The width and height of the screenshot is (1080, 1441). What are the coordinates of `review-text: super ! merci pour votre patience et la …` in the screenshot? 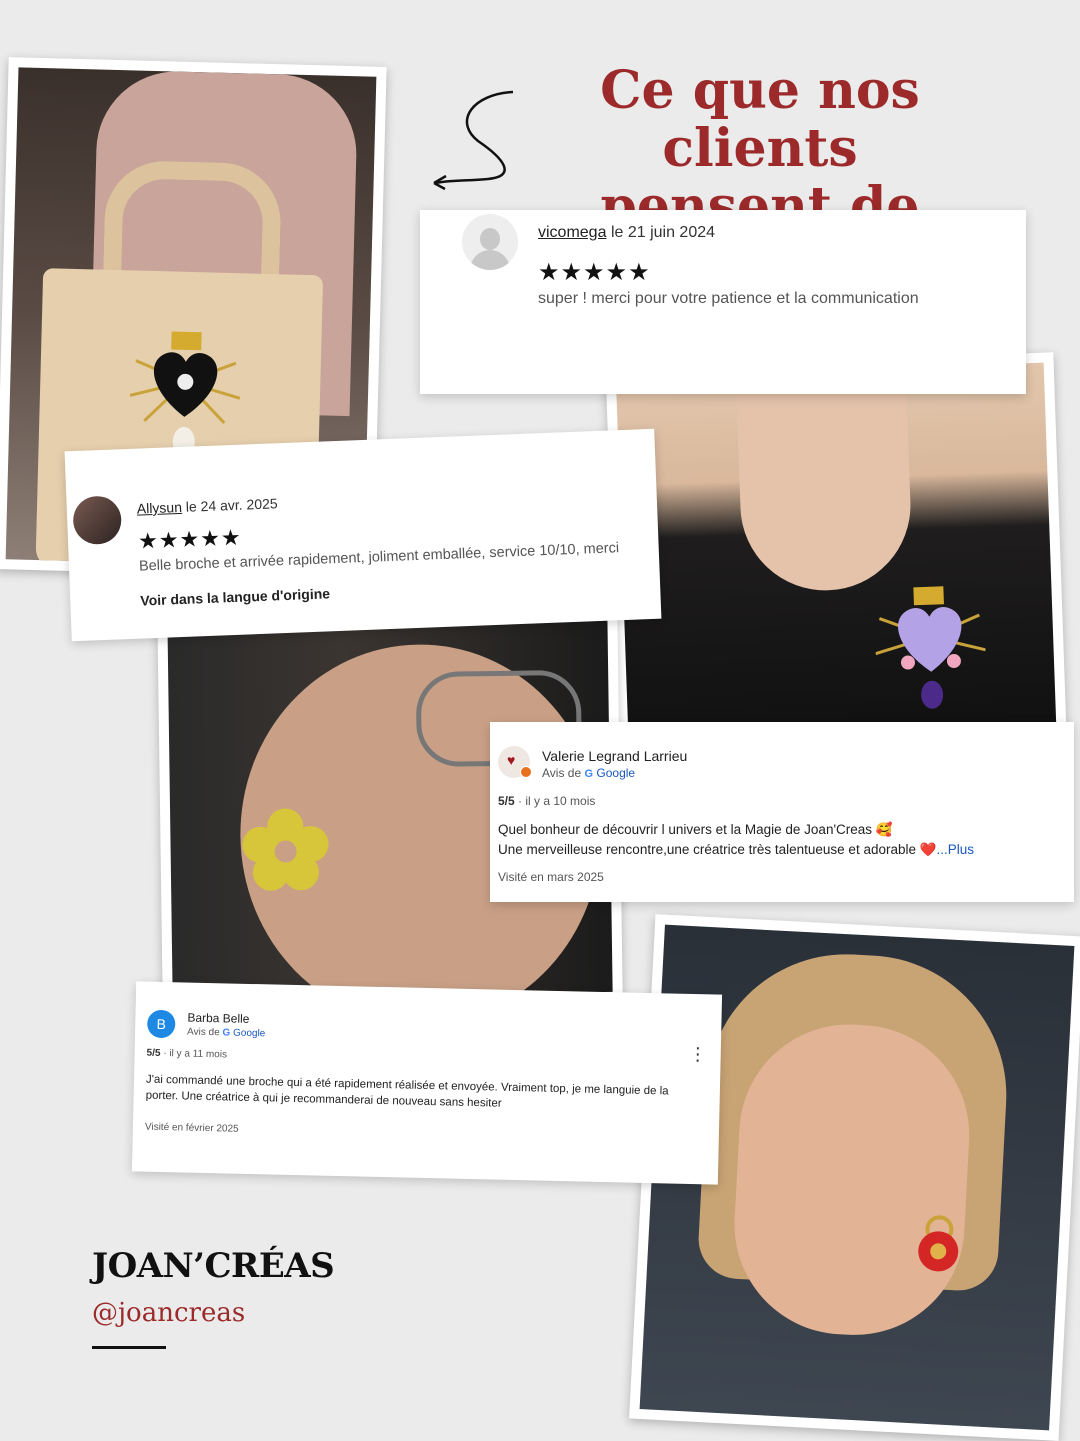 It's located at (728, 298).